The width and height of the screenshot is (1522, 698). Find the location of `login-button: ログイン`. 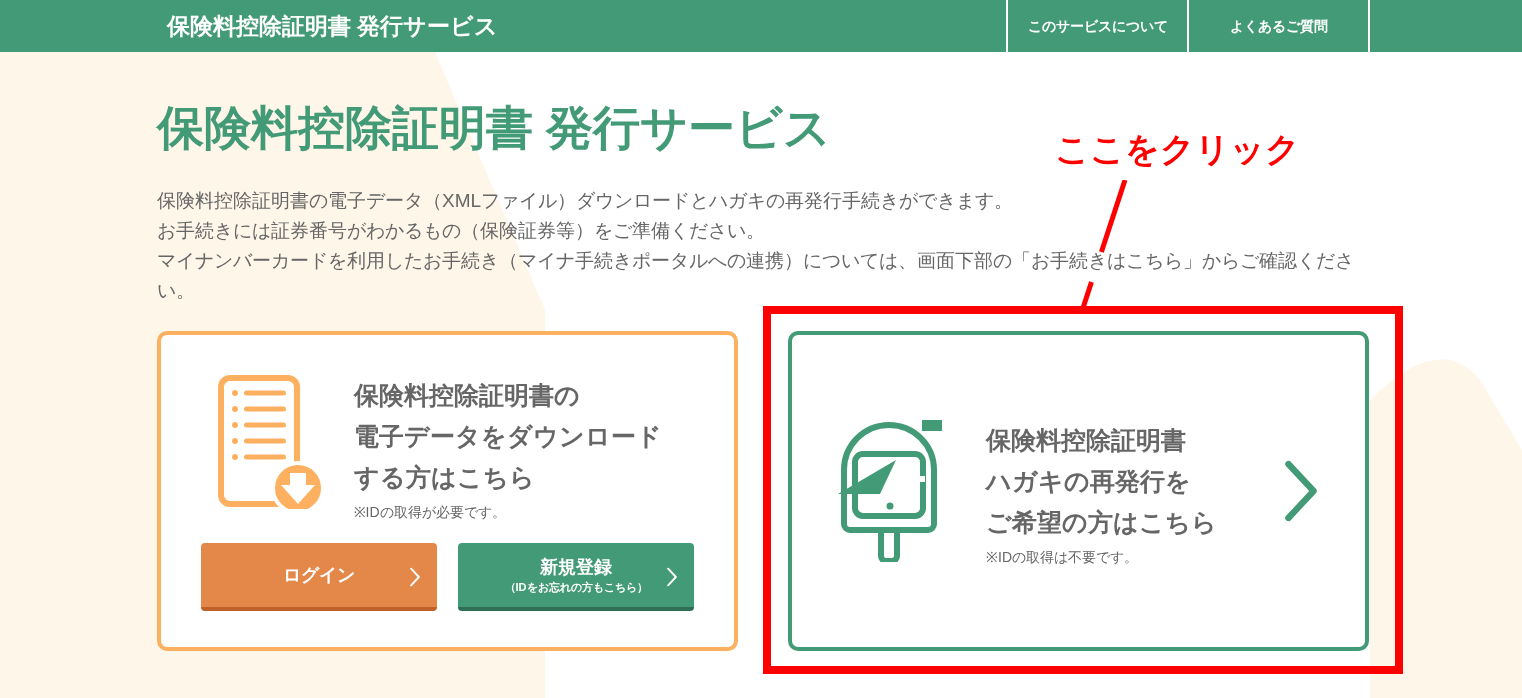

login-button: ログイン is located at coordinates (319, 577).